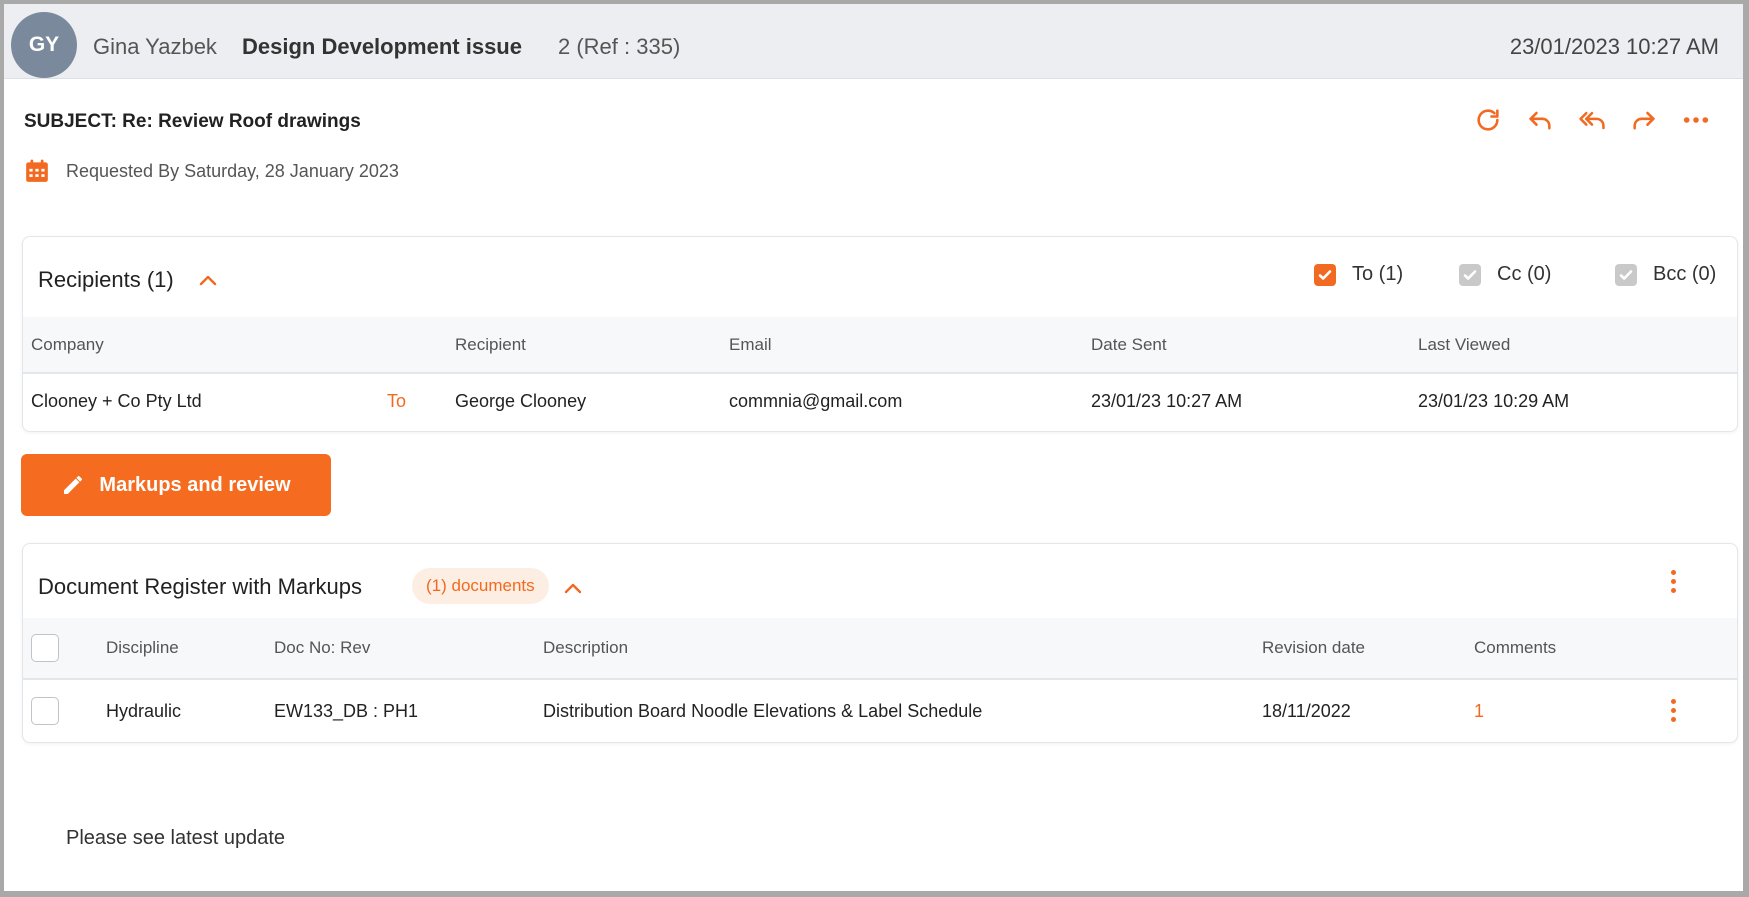  What do you see at coordinates (750, 345) in the screenshot?
I see `col-email: Email` at bounding box center [750, 345].